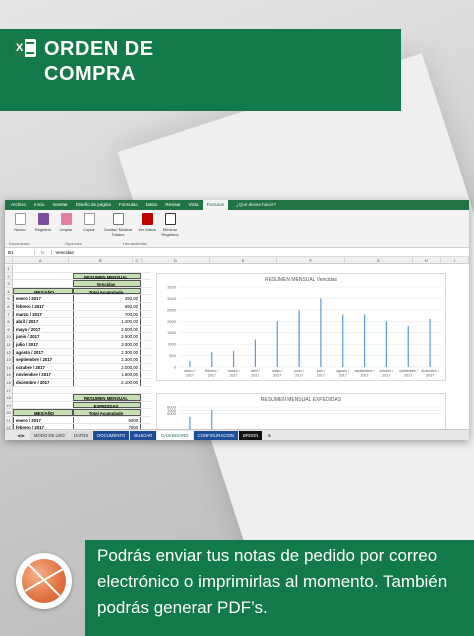 The height and width of the screenshot is (636, 474). Describe the element at coordinates (172, 205) in the screenshot. I see `ribbon-tab-revisar: Revisar` at that location.